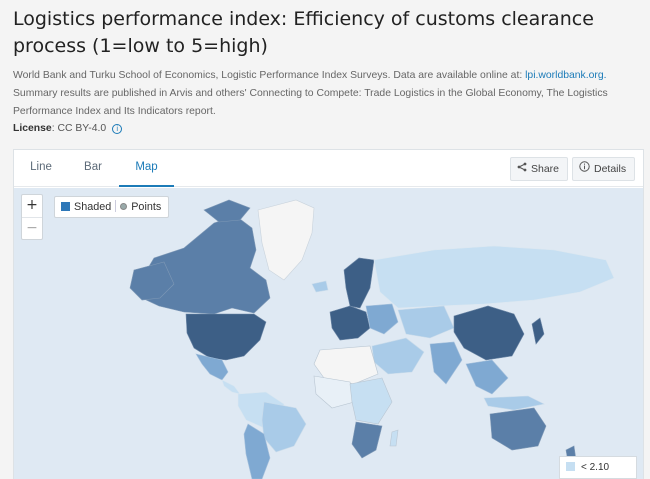 This screenshot has height=479, width=650. Describe the element at coordinates (93, 207) in the screenshot. I see `shaded-label: Shaded` at that location.